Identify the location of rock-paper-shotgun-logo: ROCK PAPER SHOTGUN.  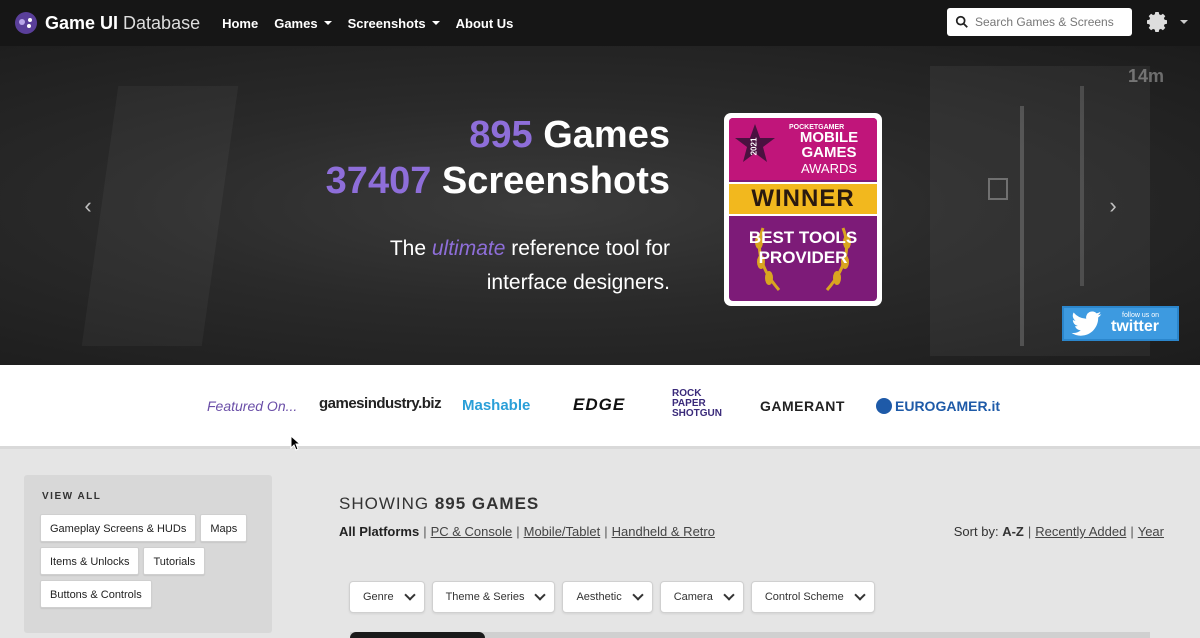
(702, 404).